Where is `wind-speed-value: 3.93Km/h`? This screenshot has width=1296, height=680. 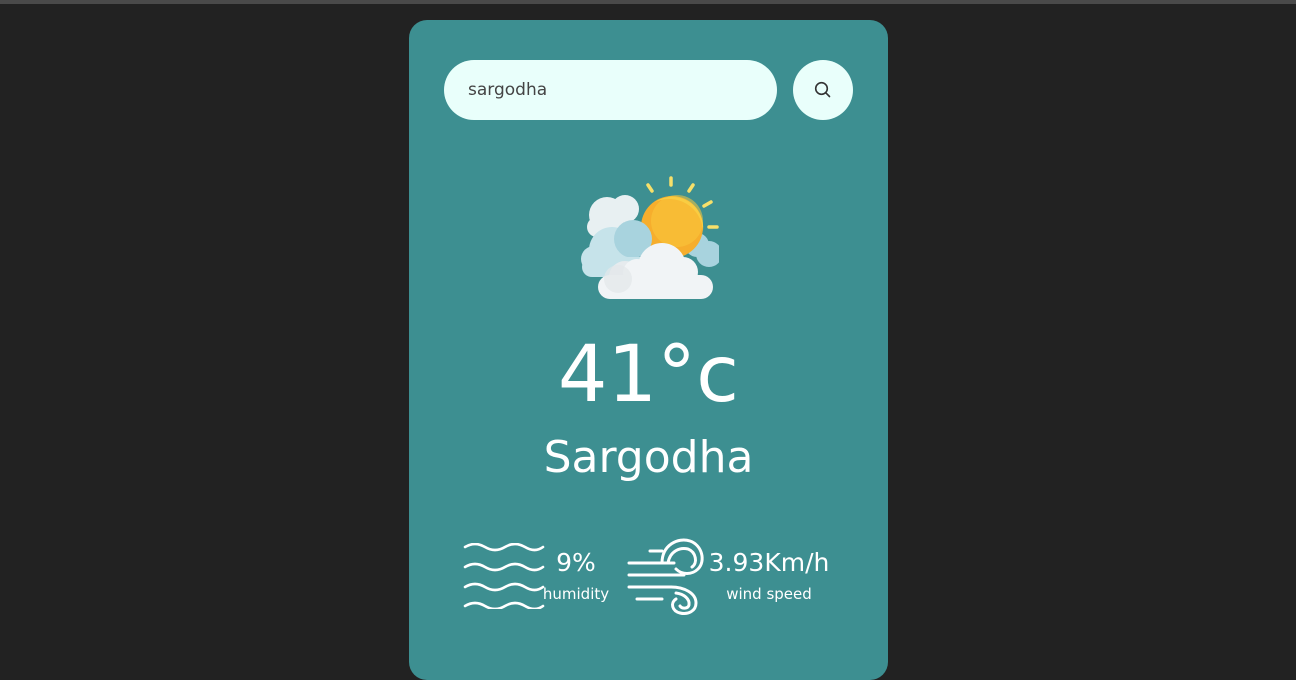
wind-speed-value: 3.93Km/h is located at coordinates (769, 562).